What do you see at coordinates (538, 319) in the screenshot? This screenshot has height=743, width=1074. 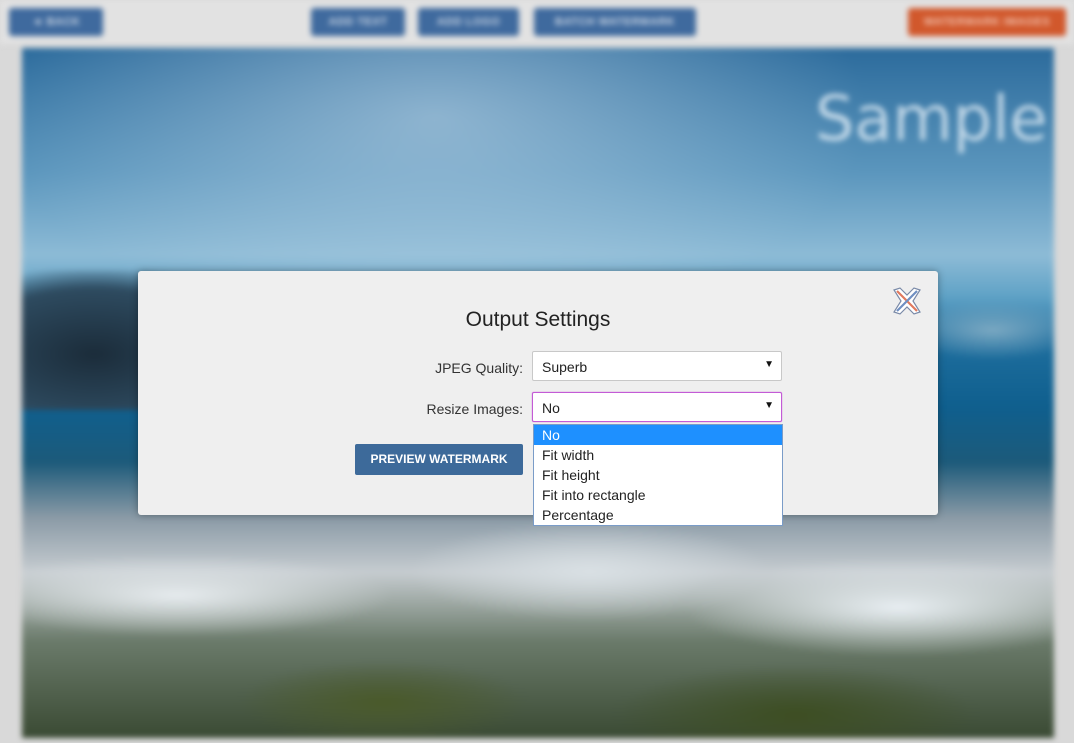 I see `dialog-title: Output Settings` at bounding box center [538, 319].